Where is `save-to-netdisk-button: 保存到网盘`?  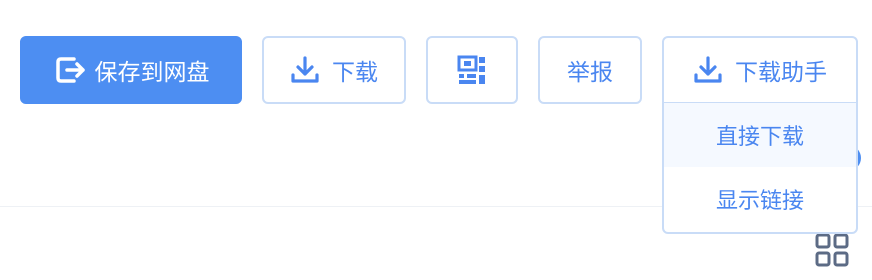
save-to-netdisk-button: 保存到网盘 is located at coordinates (131, 70).